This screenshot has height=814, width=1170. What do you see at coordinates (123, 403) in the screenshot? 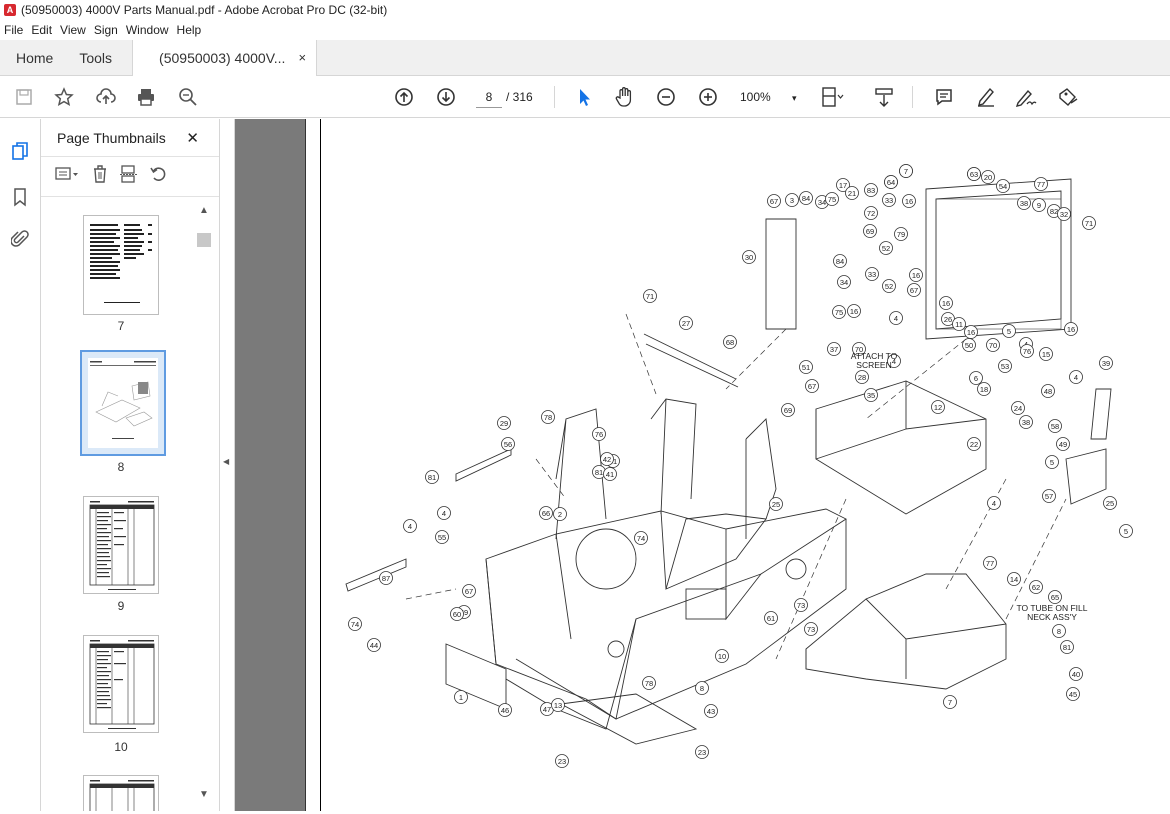
I see `page-thumbnail-selected` at bounding box center [123, 403].